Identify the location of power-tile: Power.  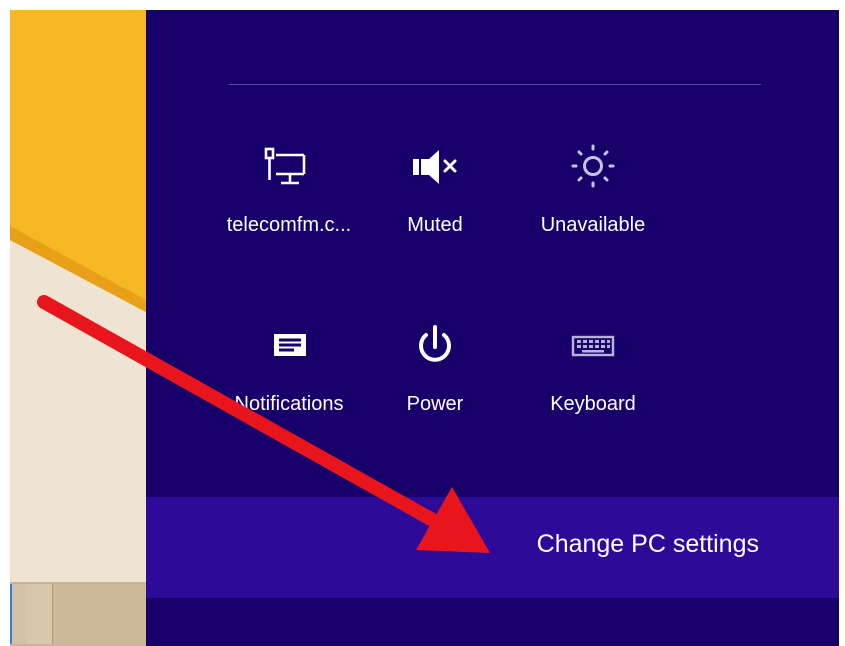
(435, 379).